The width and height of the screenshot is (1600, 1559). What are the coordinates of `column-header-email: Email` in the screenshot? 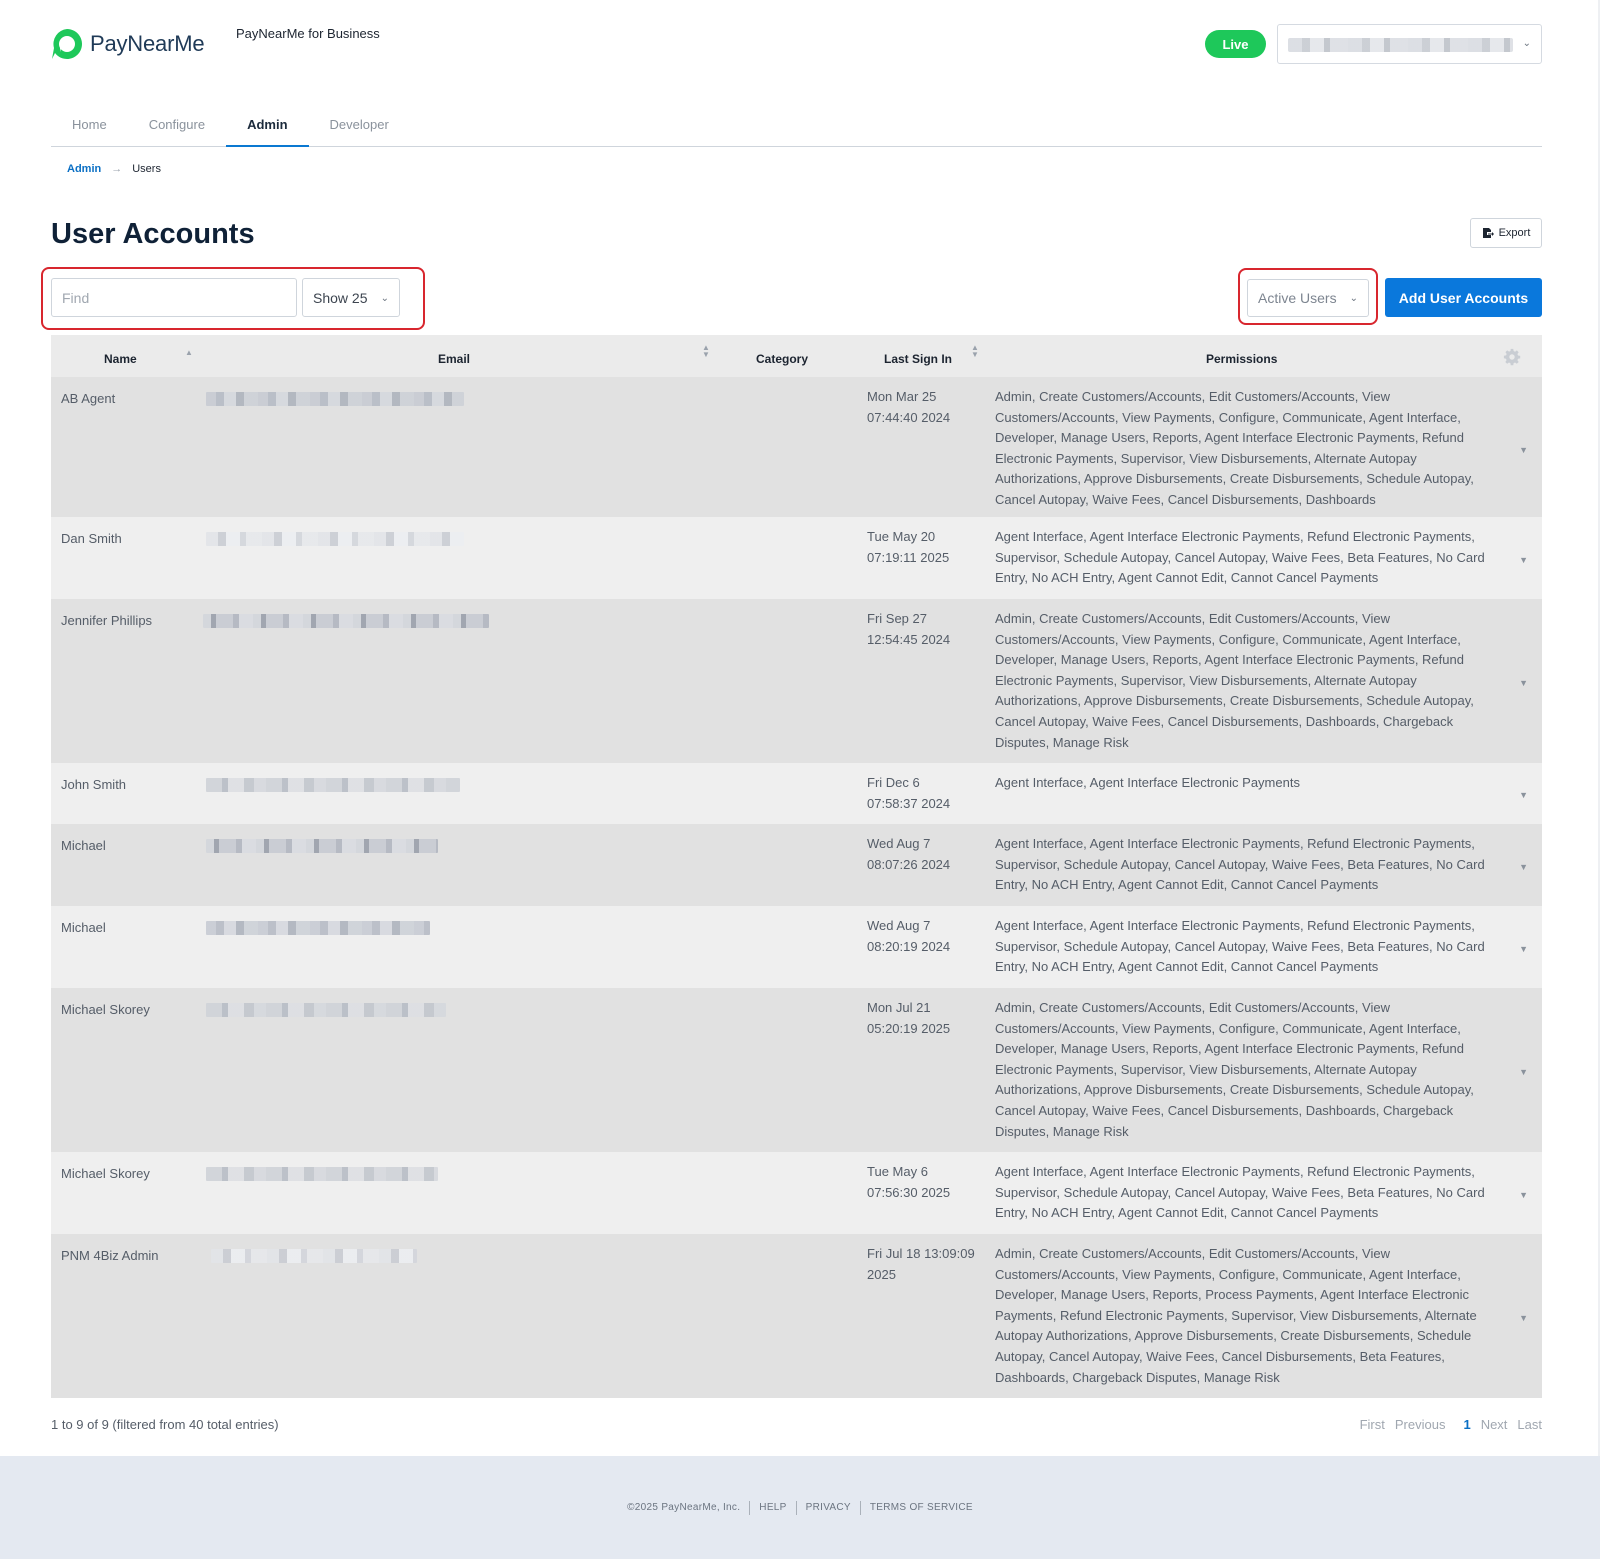 It's located at (454, 359).